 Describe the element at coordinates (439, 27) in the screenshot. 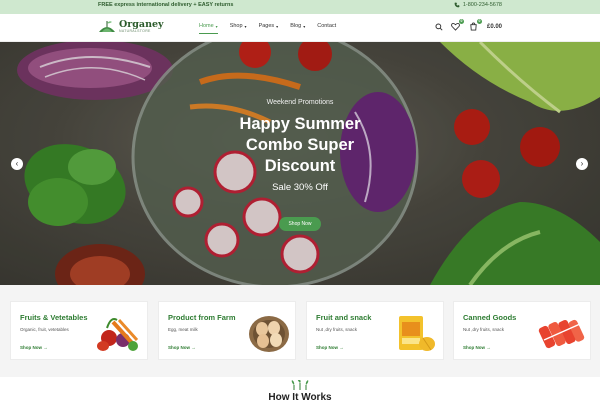

I see `search-icon` at that location.